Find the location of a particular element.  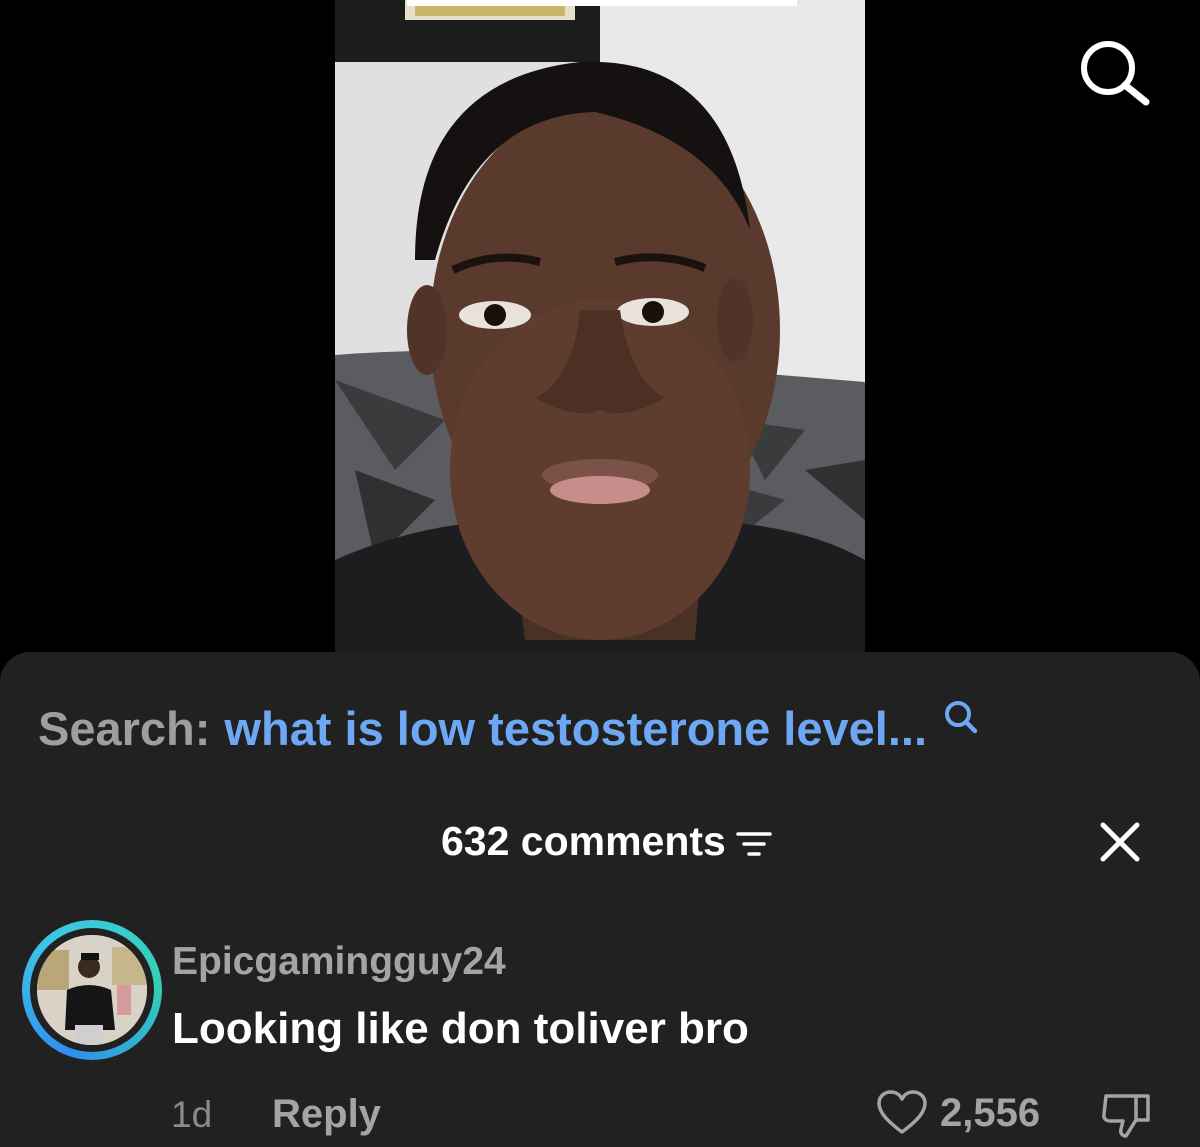

avatar-photo is located at coordinates (92, 990).